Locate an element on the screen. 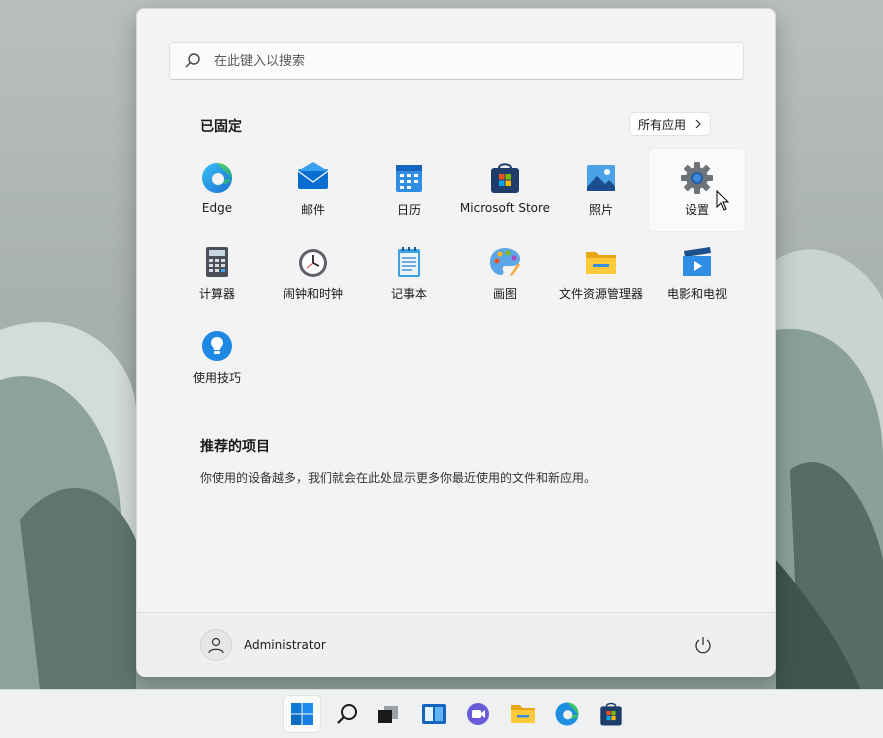  clock-icon is located at coordinates (313, 263).